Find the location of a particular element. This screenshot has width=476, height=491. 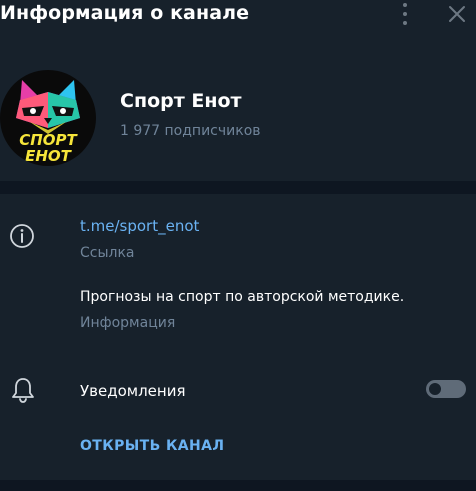

link-caption: Ссылка is located at coordinates (107, 253).